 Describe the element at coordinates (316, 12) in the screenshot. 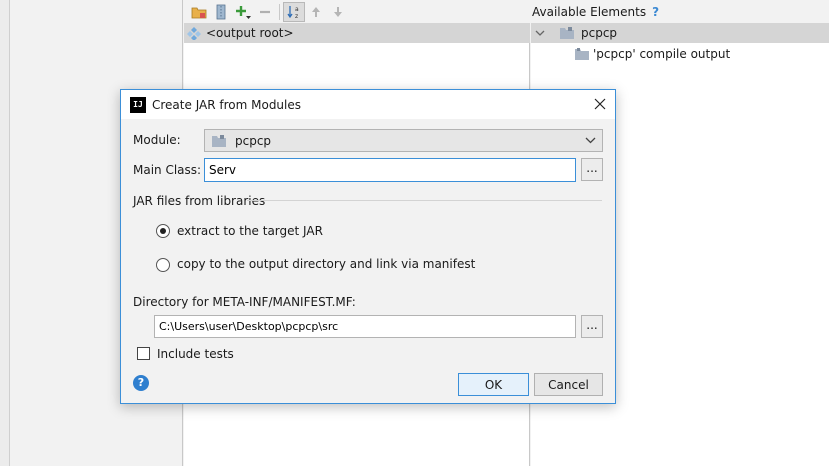

I see `move-up-icon` at that location.